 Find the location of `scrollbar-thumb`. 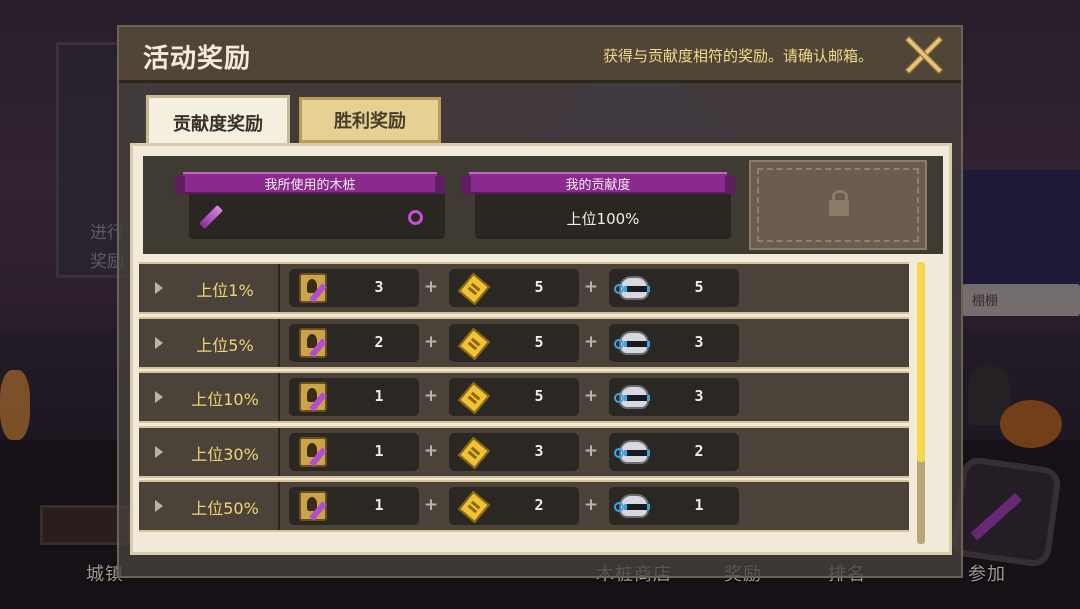

scrollbar-thumb is located at coordinates (921, 362).